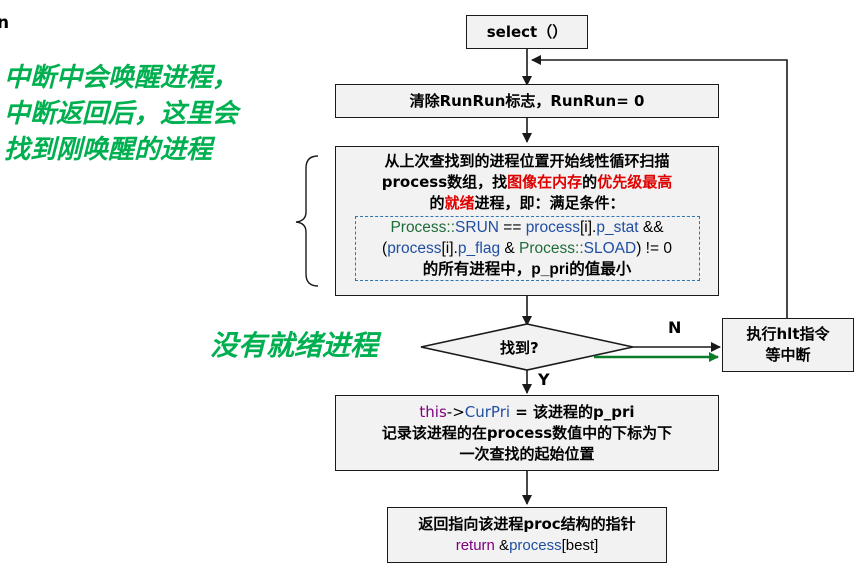 Image resolution: width=861 pixels, height=573 pixels. What do you see at coordinates (121, 78) in the screenshot?
I see `wake-note-line1: 中断中会唤醒进程，` at bounding box center [121, 78].